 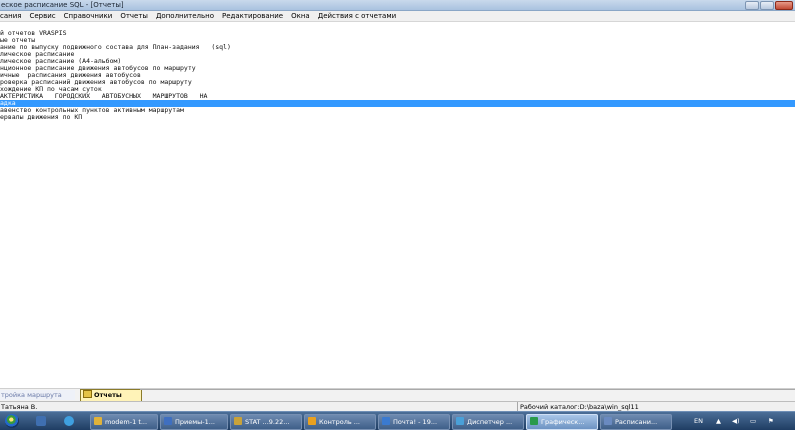 What do you see at coordinates (467, 389) in the screenshot?
I see `tab-divider` at bounding box center [467, 389].